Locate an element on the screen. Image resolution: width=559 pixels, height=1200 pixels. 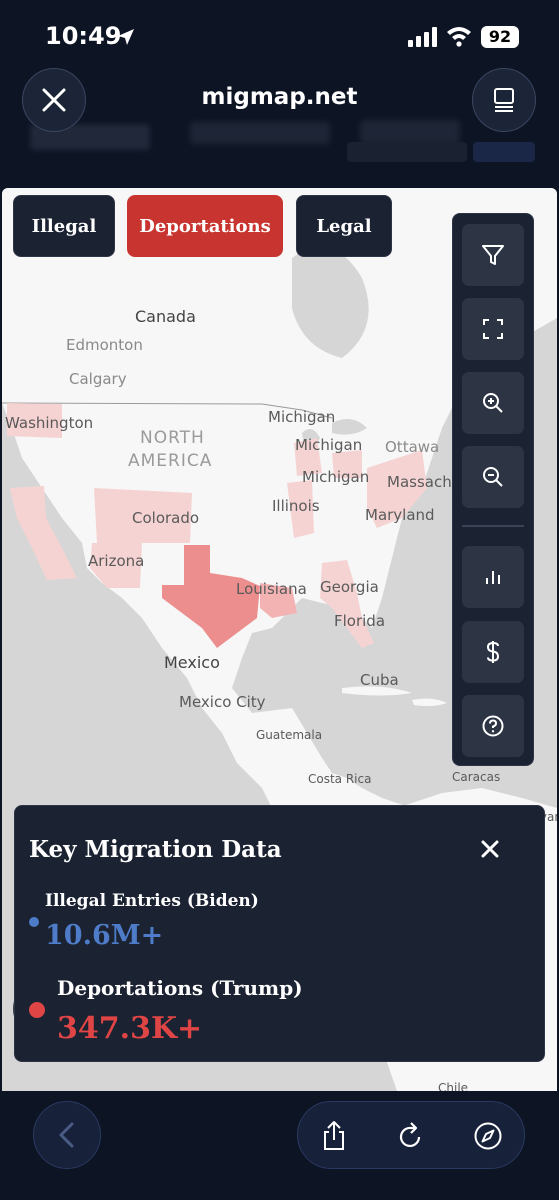
zoom-out-icon is located at coordinates (493, 477).